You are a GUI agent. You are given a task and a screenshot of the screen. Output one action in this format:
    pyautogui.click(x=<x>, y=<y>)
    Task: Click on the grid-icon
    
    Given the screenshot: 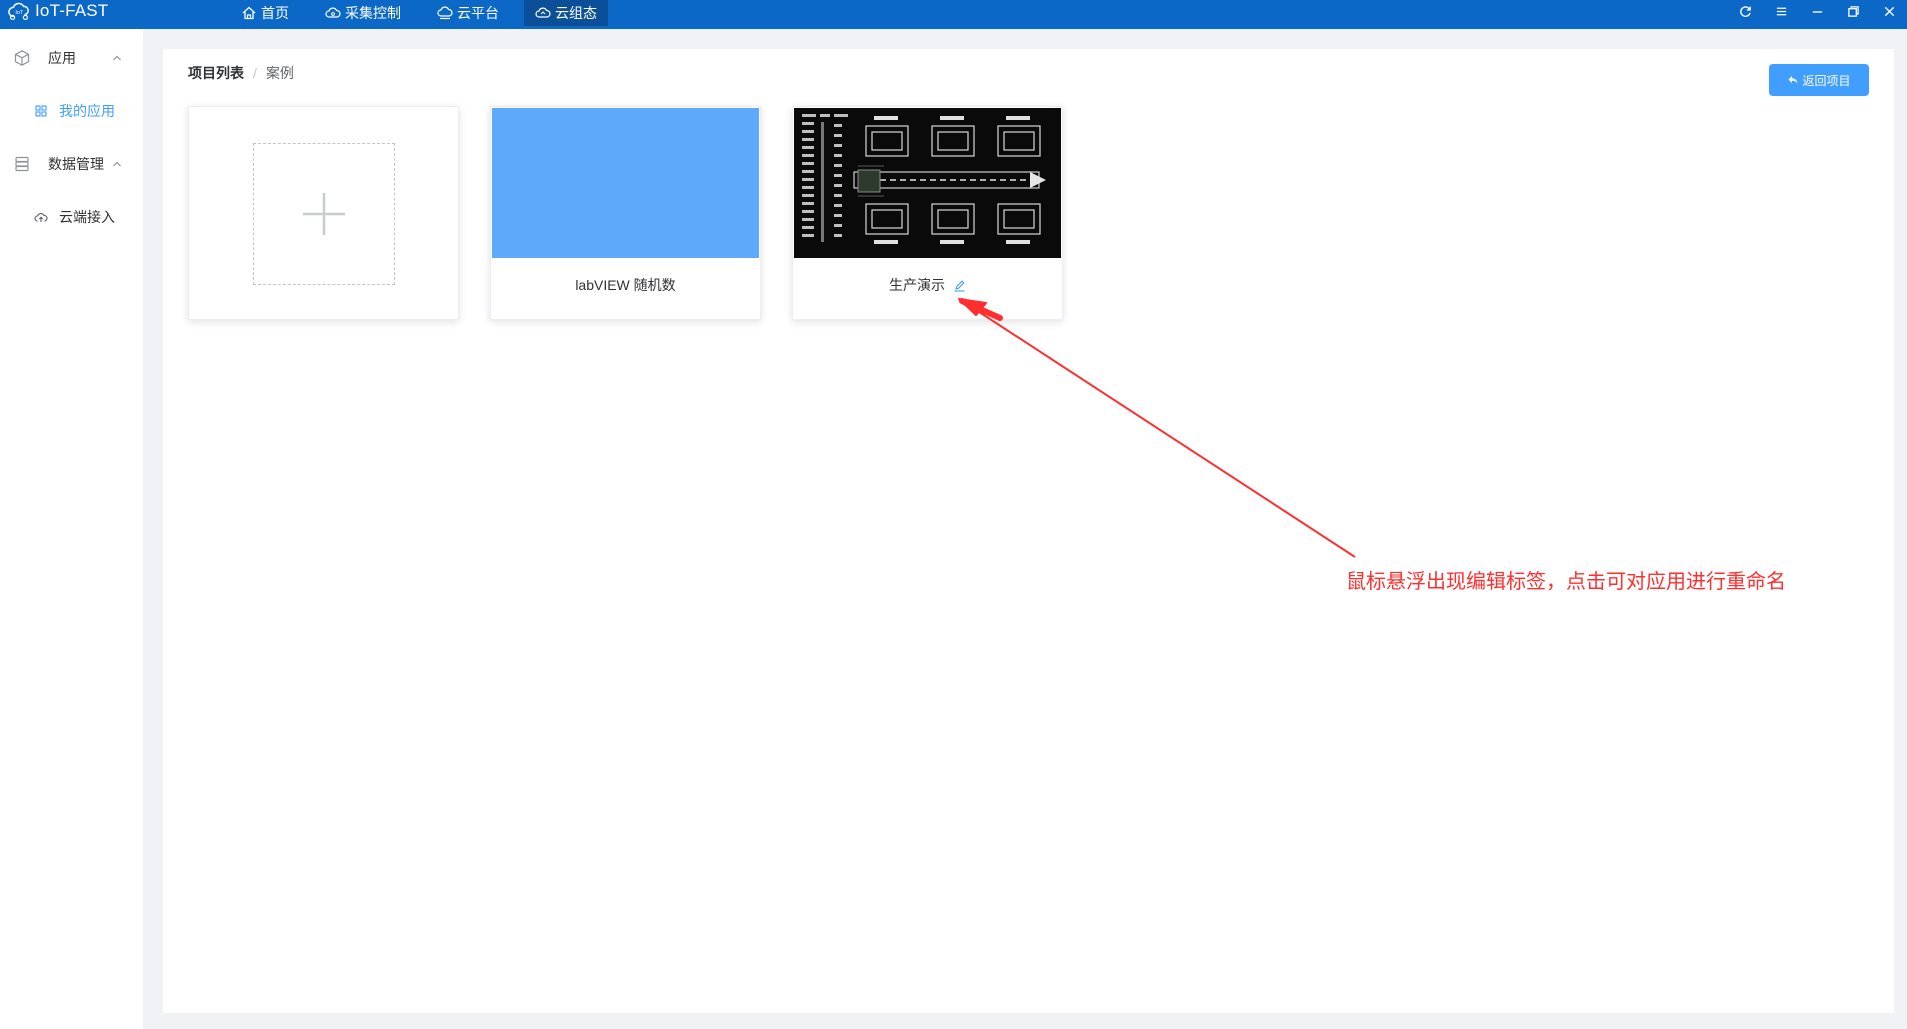 What is the action you would take?
    pyautogui.click(x=41, y=111)
    